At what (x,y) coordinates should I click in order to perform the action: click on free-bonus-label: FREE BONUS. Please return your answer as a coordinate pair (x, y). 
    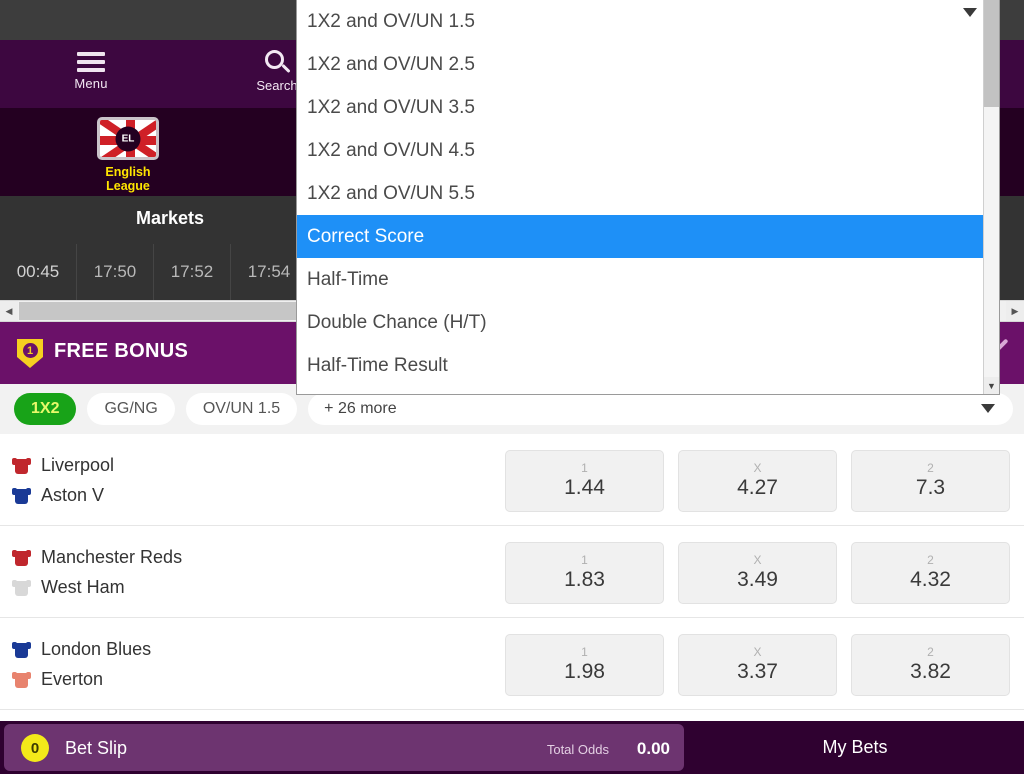
    Looking at the image, I should click on (121, 351).